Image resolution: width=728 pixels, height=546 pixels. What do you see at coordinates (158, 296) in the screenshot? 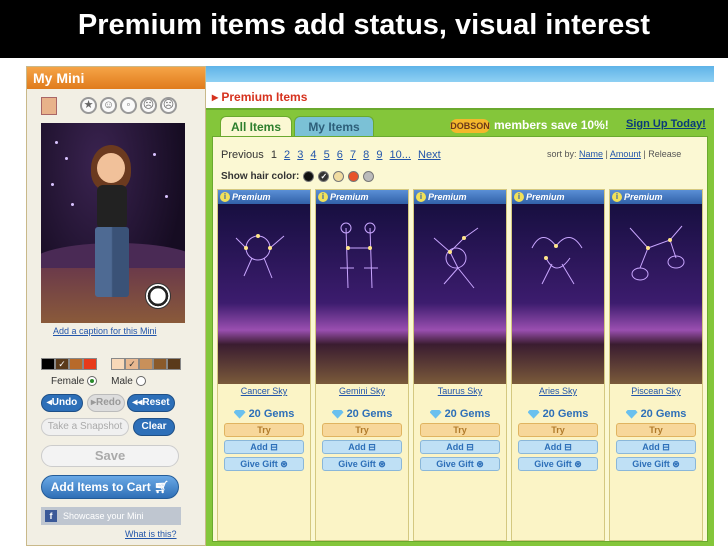
I see `soccer-ball-icon` at bounding box center [158, 296].